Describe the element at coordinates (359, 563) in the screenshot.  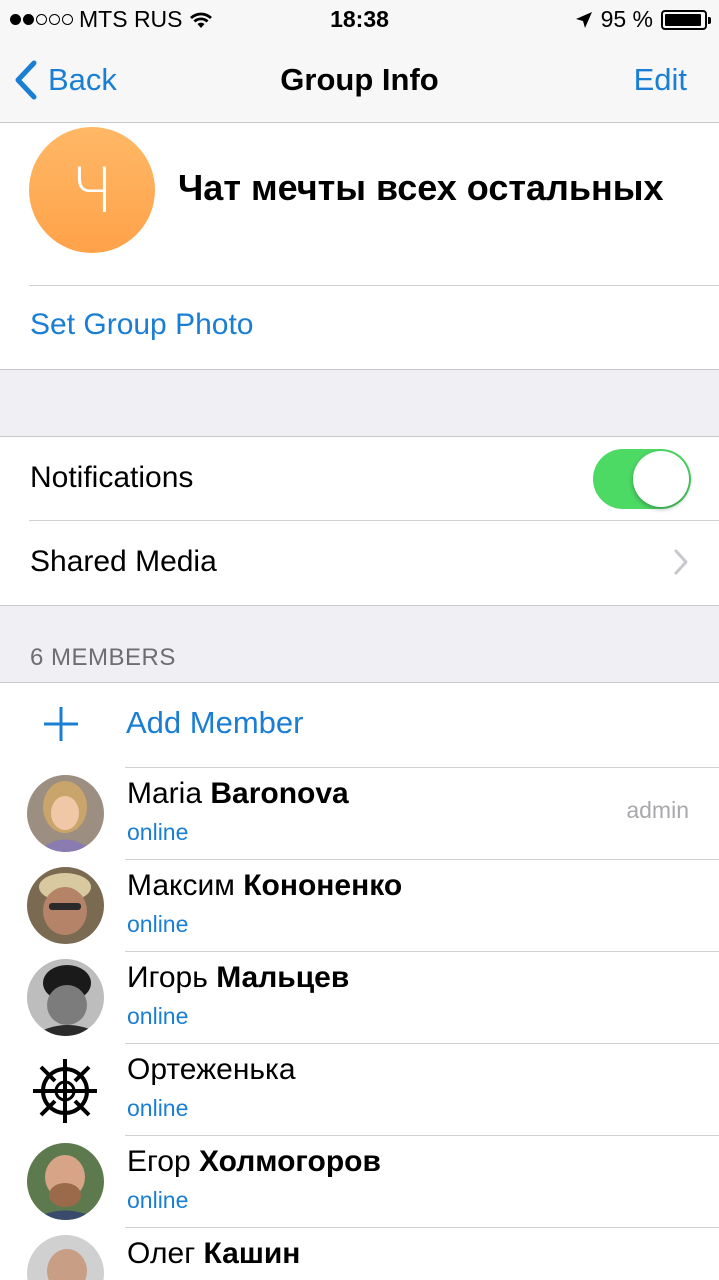
I see `shared-media-row: Shared Media` at that location.